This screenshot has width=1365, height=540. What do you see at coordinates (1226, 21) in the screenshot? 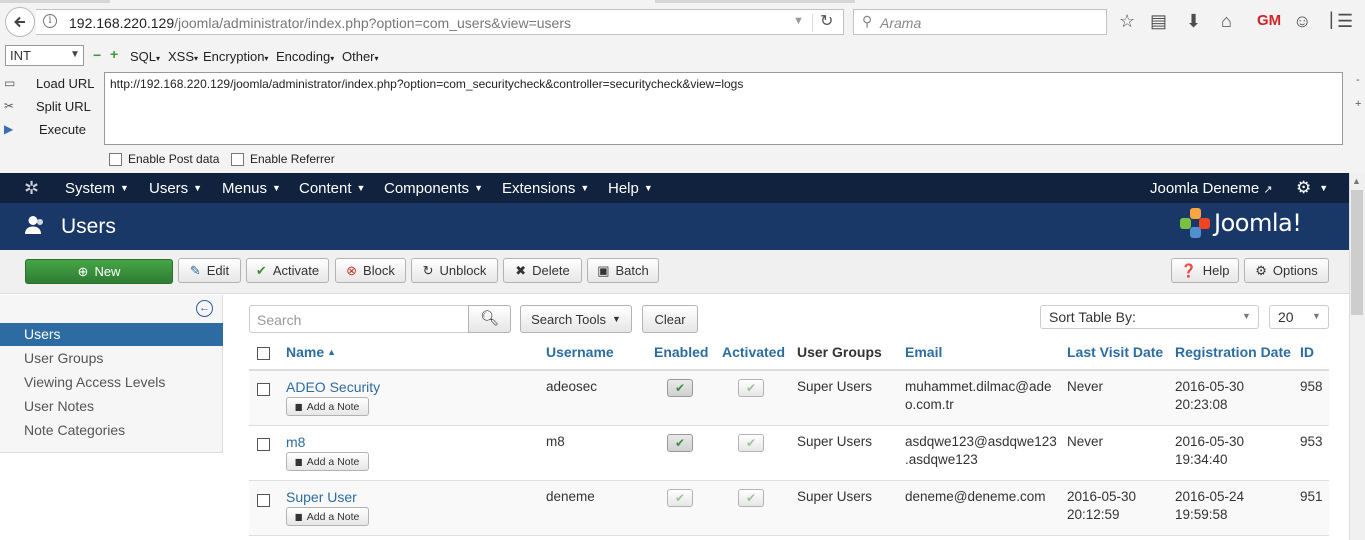
I see `home-icon: ⌂` at bounding box center [1226, 21].